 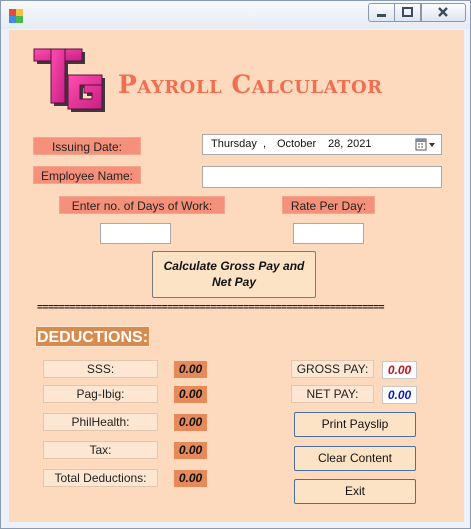 I want to click on close-icon, so click(x=443, y=12).